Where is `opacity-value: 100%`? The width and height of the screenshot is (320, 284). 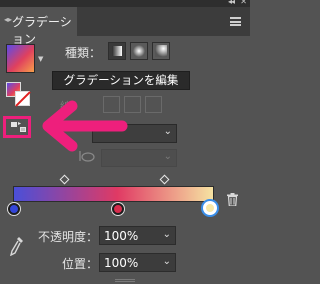
opacity-value: 100% is located at coordinates (121, 236).